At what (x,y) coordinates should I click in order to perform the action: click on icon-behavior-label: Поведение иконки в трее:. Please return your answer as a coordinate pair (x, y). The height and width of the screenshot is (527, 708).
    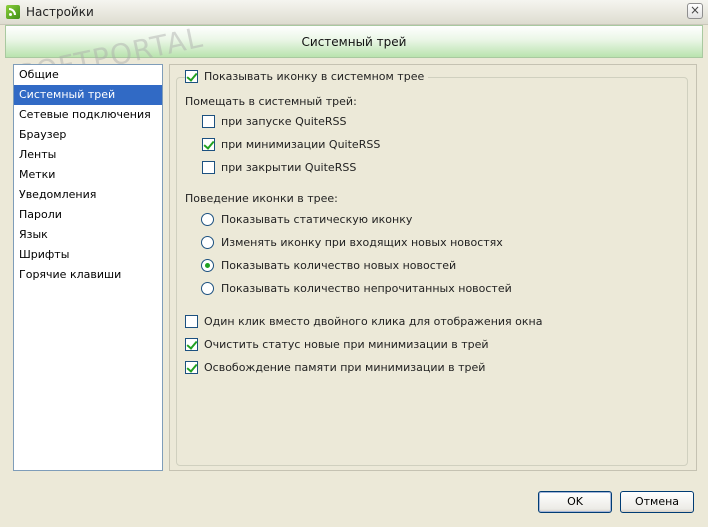
    Looking at the image, I should click on (261, 198).